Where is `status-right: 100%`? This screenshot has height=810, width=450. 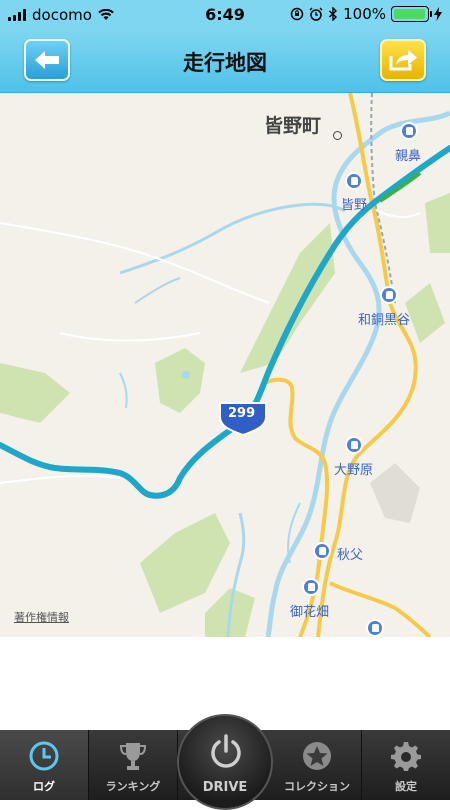 status-right: 100% is located at coordinates (366, 14).